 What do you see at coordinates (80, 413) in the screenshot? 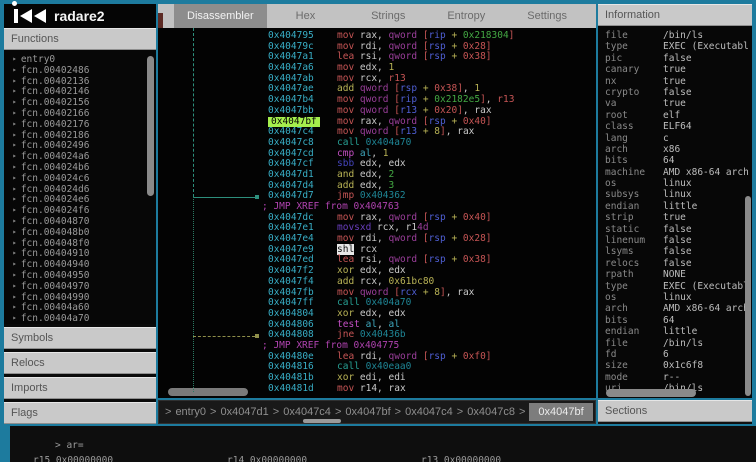
I see `flags-panel-header: Flags` at bounding box center [80, 413].